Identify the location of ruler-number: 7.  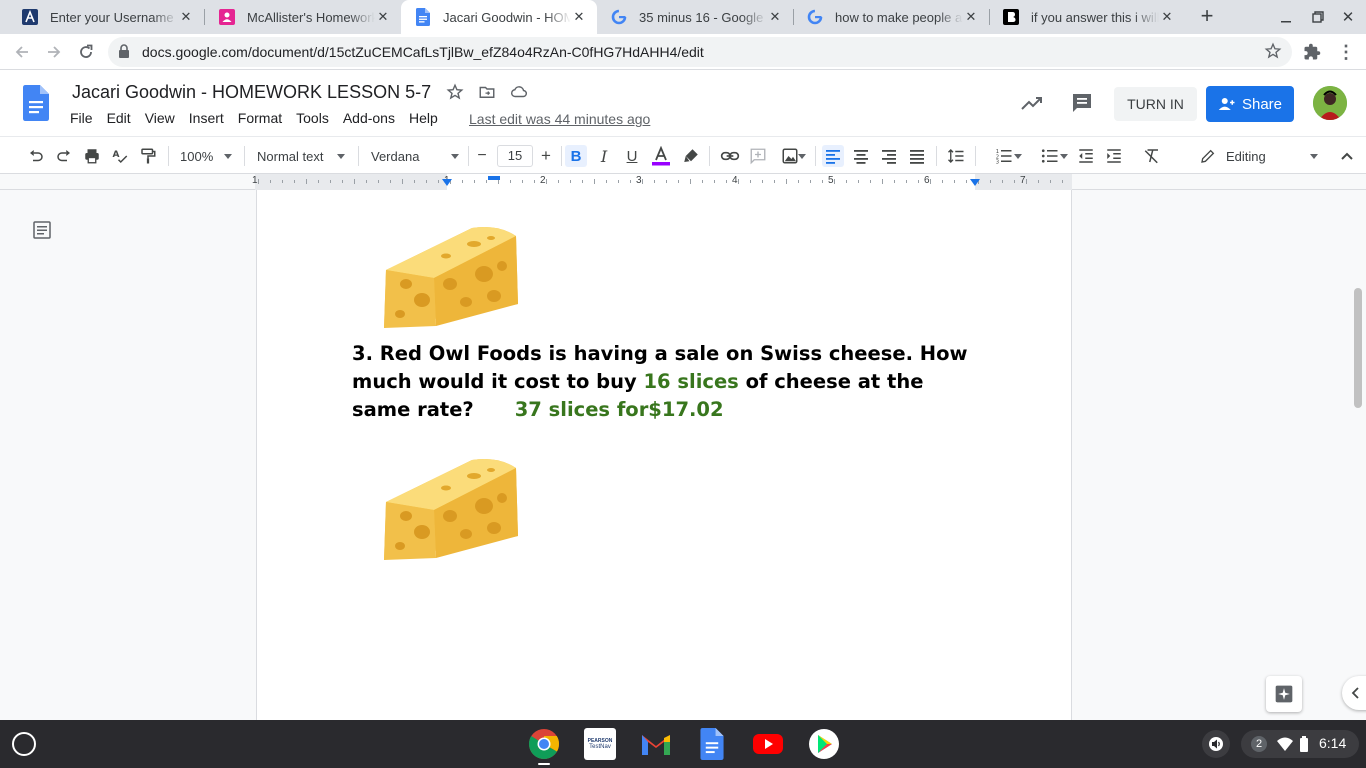
(1023, 180).